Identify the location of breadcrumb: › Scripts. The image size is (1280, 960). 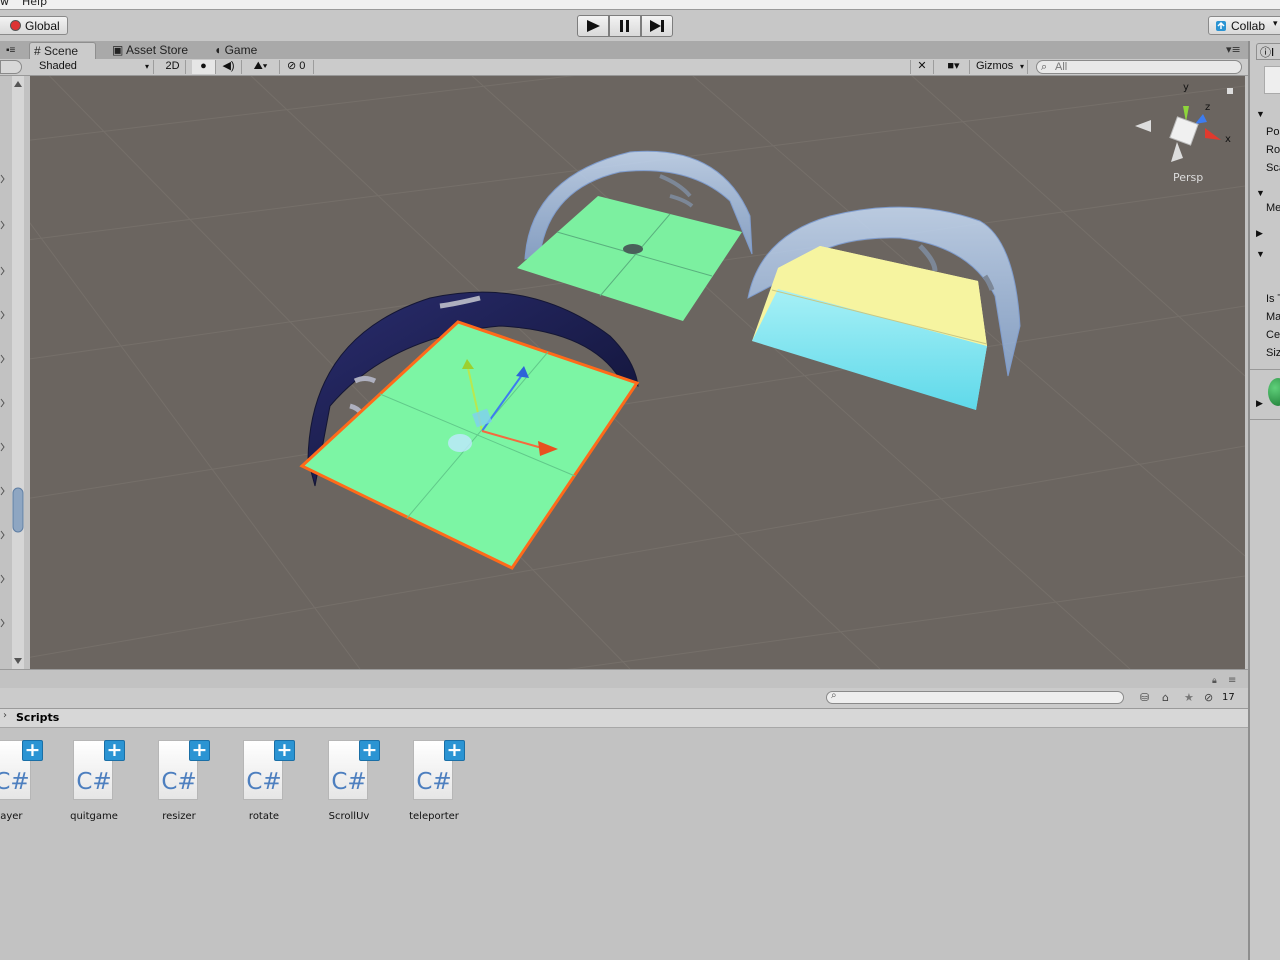
(624, 718).